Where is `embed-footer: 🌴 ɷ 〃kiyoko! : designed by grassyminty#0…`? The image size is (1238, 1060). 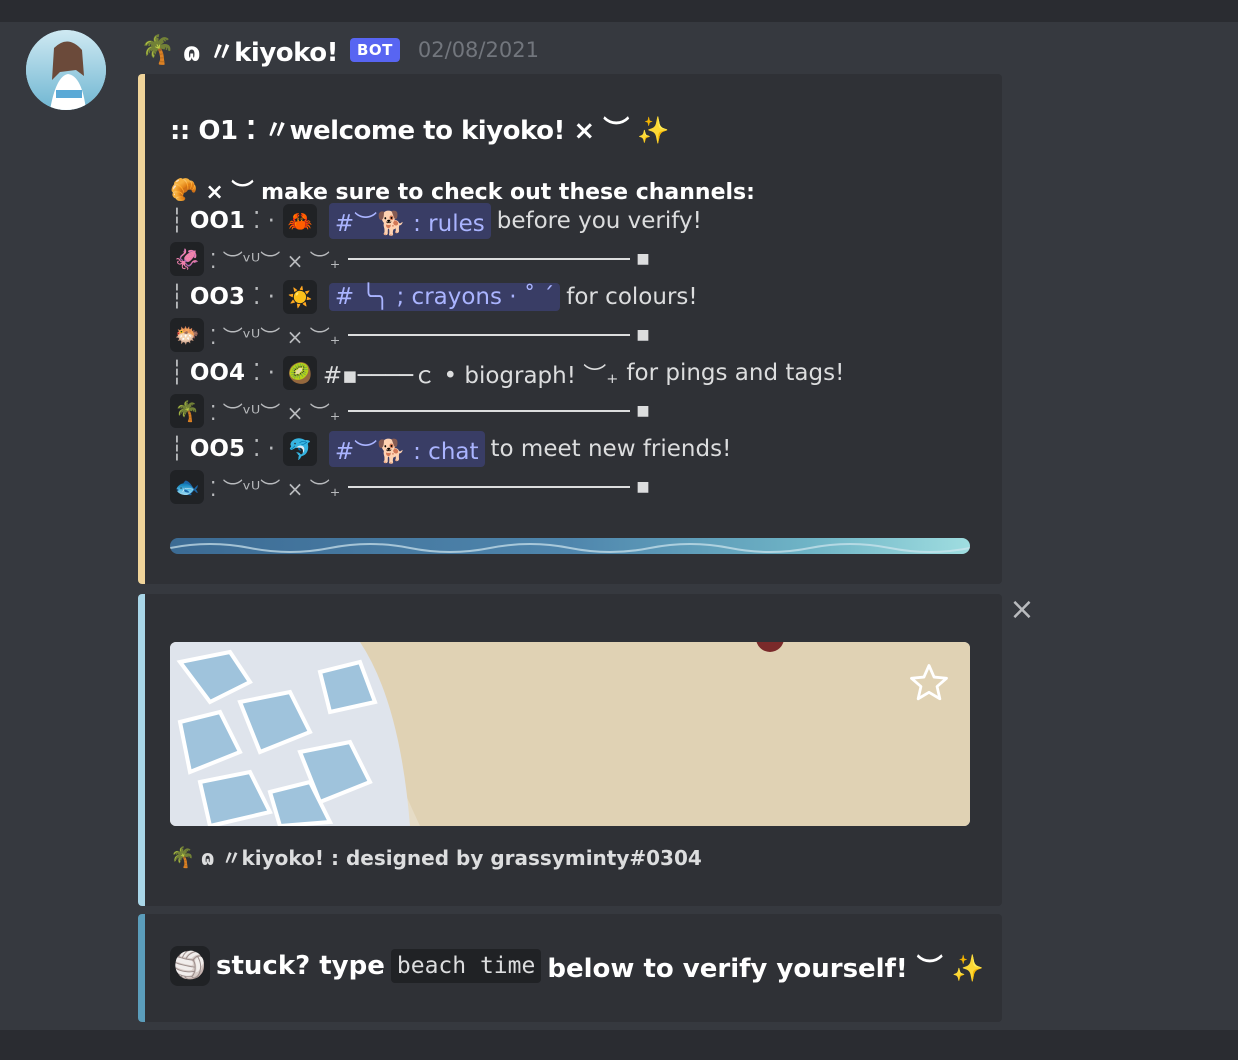 embed-footer: 🌴 ɷ 〃kiyoko! : designed by grassyminty#0… is located at coordinates (436, 856).